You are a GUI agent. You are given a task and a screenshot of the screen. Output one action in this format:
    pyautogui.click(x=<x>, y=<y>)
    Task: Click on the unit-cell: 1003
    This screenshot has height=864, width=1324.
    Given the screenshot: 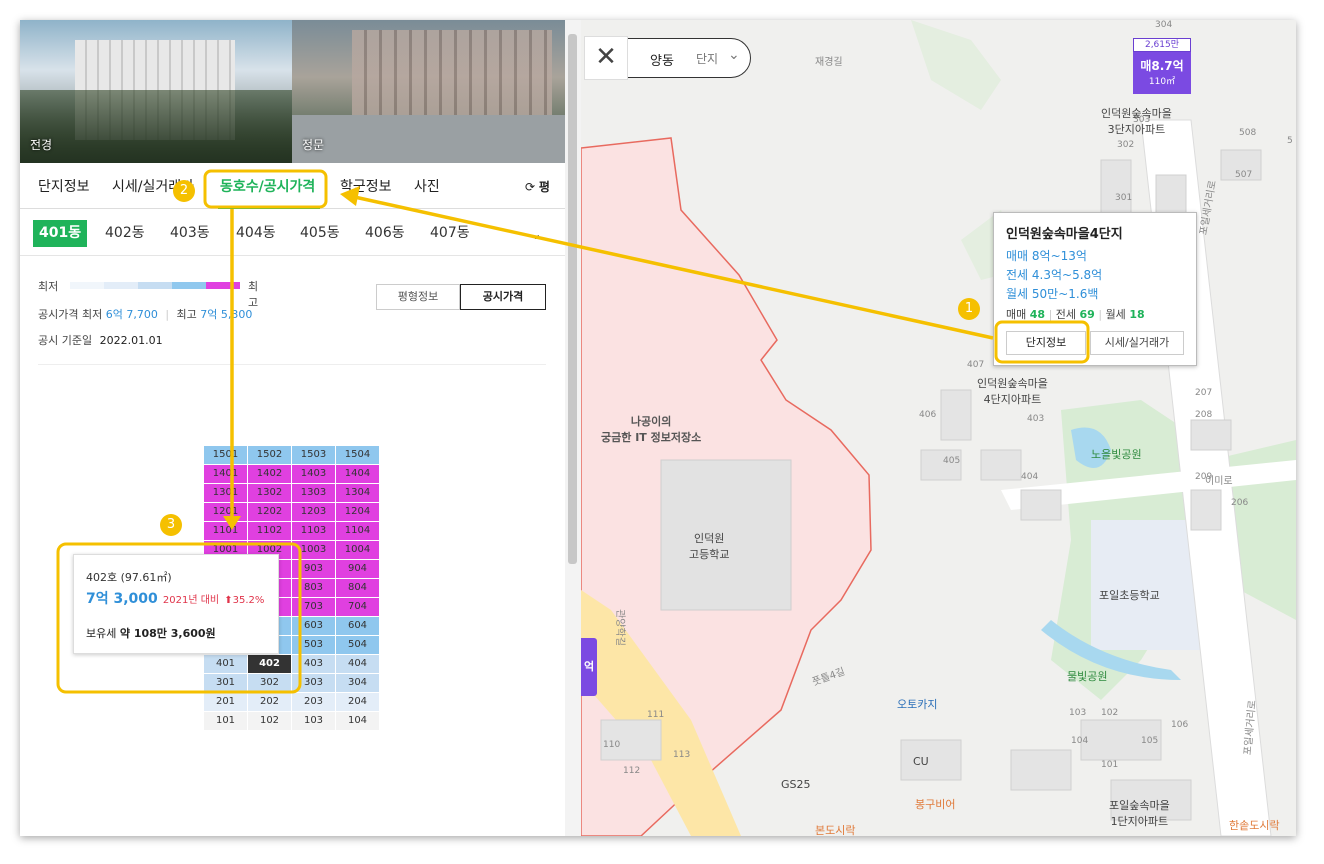 What is the action you would take?
    pyautogui.click(x=313, y=550)
    